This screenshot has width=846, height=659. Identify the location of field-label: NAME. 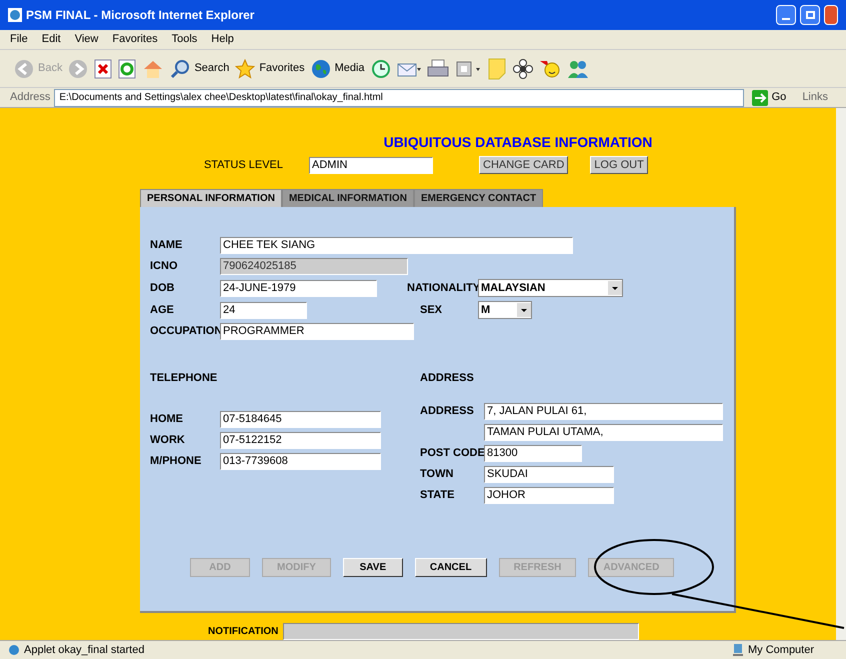
(167, 246).